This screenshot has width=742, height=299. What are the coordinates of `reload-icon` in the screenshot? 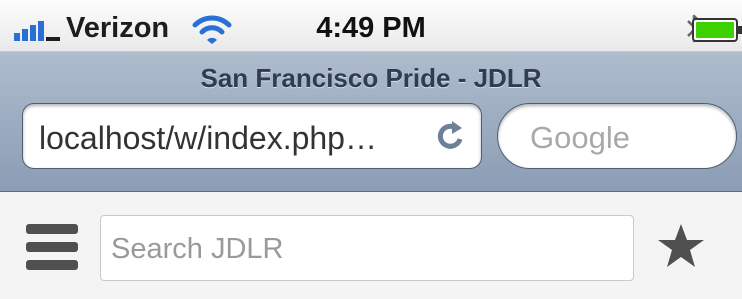 It's located at (451, 136).